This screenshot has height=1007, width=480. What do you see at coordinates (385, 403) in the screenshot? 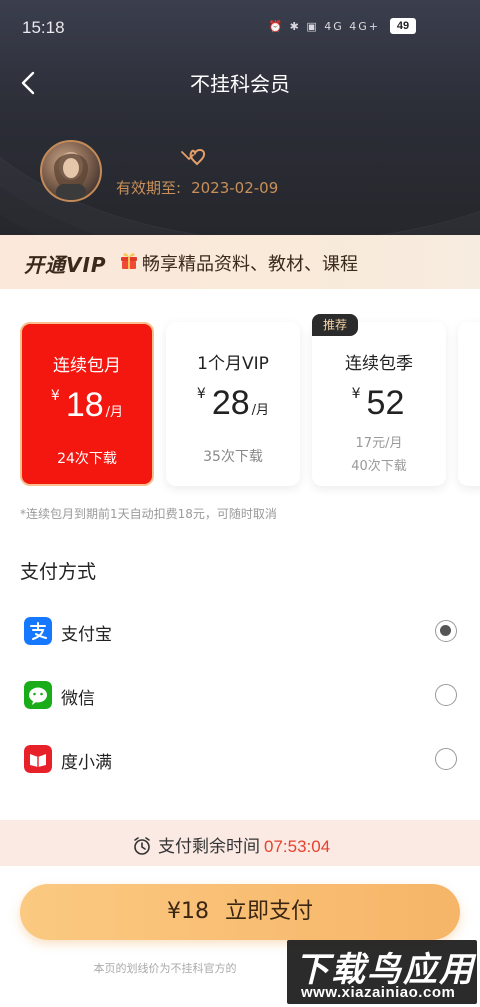
I see `plan-price-value: 52` at bounding box center [385, 403].